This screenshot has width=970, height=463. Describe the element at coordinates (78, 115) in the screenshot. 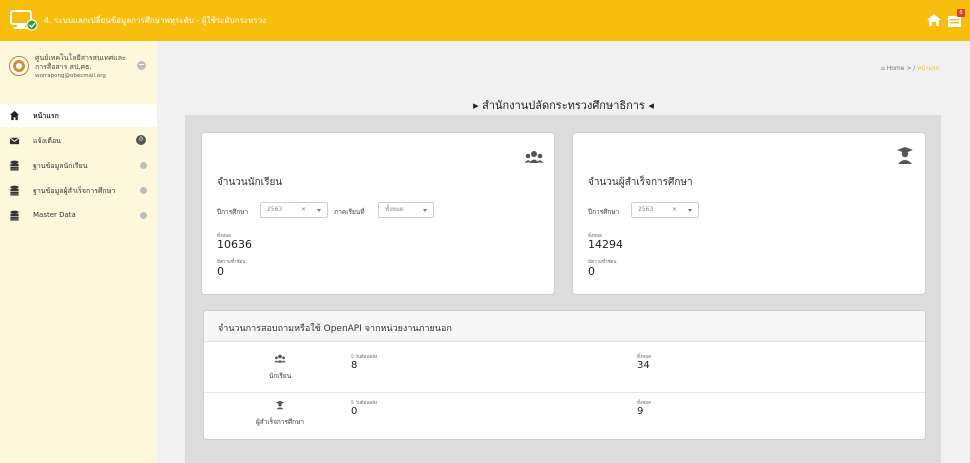

I see `sidebar-item-home: หน้าแรก` at that location.